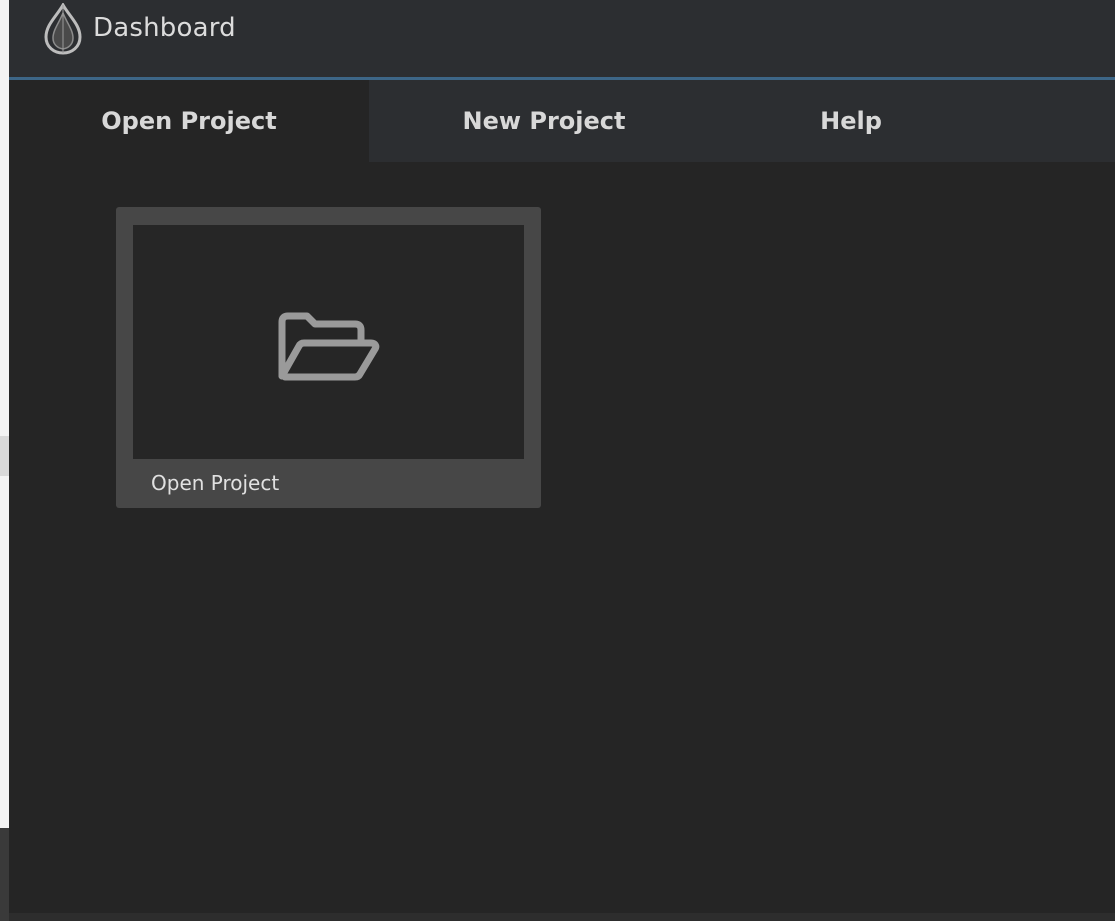  I want to click on window-bottom-edge, so click(562, 917).